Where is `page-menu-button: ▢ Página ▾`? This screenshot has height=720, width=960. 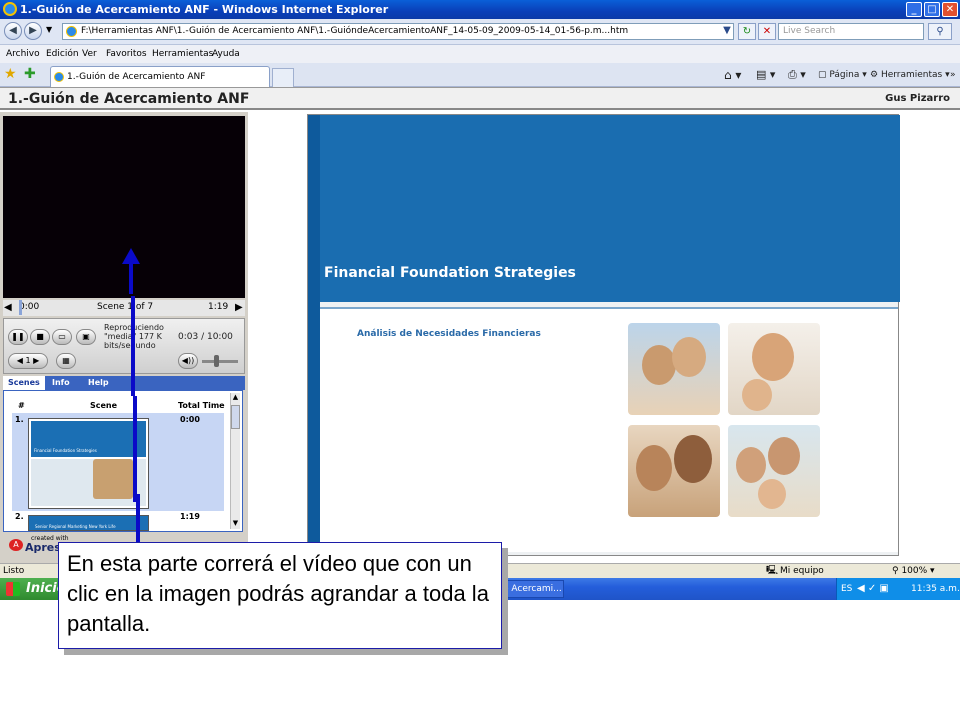 page-menu-button: ▢ Página ▾ is located at coordinates (842, 75).